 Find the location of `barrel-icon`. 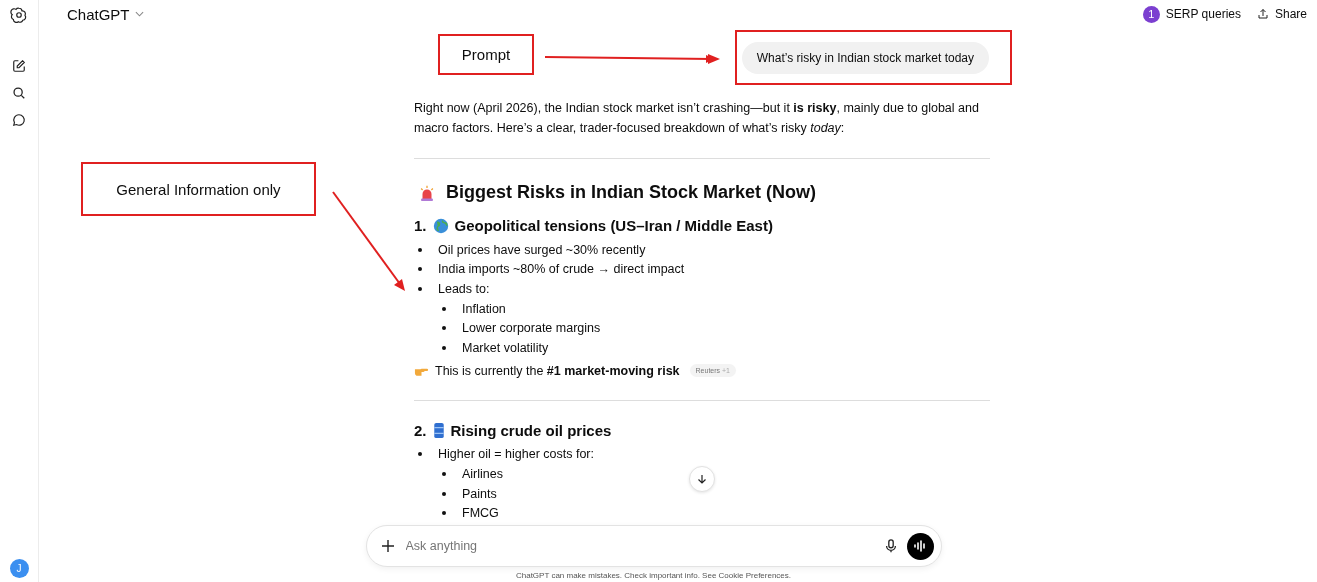

barrel-icon is located at coordinates (438, 430).